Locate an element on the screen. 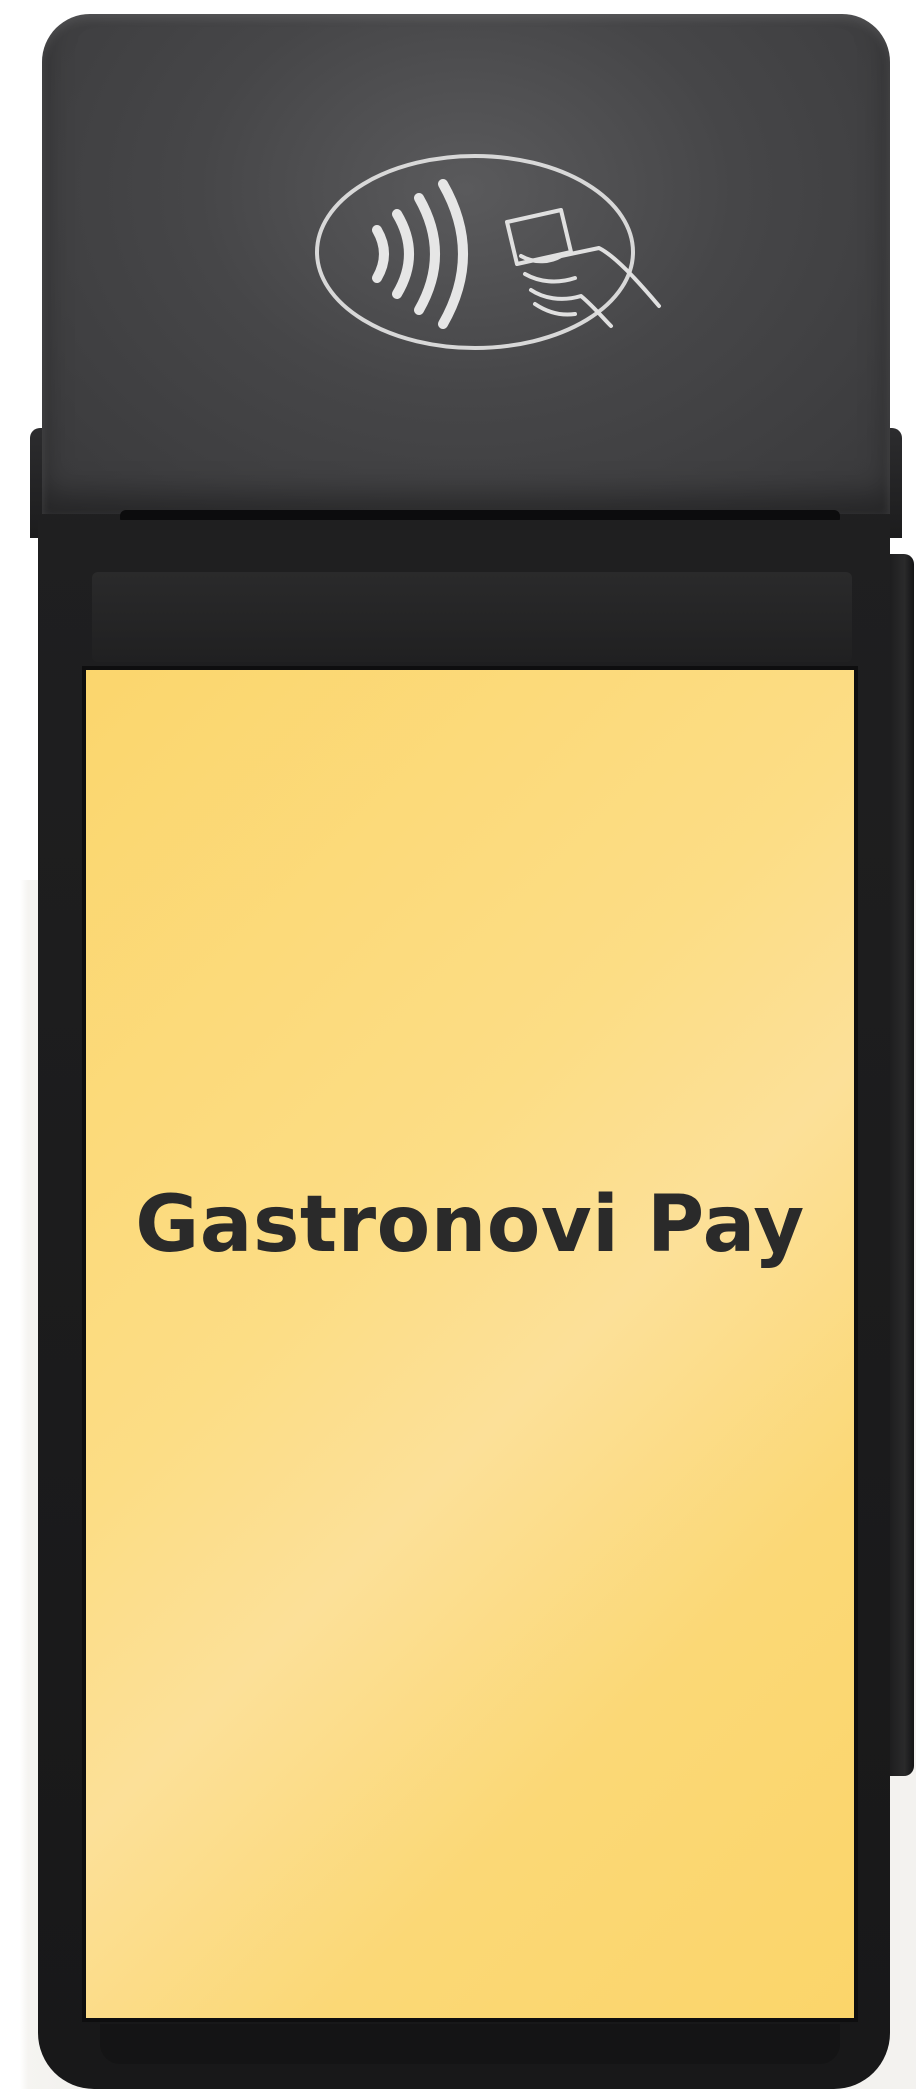  brand-title: Gastronovi Pay is located at coordinates (470, 1225).